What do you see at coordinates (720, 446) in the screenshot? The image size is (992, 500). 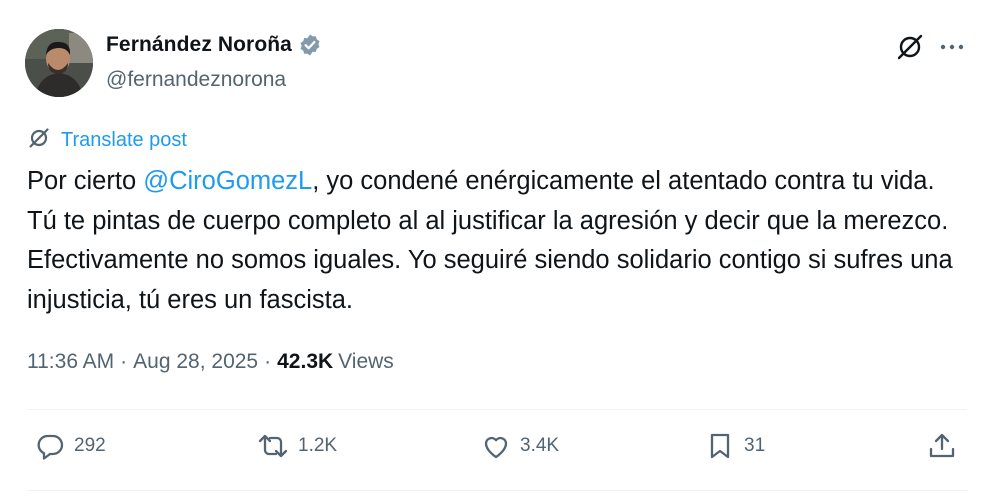 I see `bookmark-icon` at bounding box center [720, 446].